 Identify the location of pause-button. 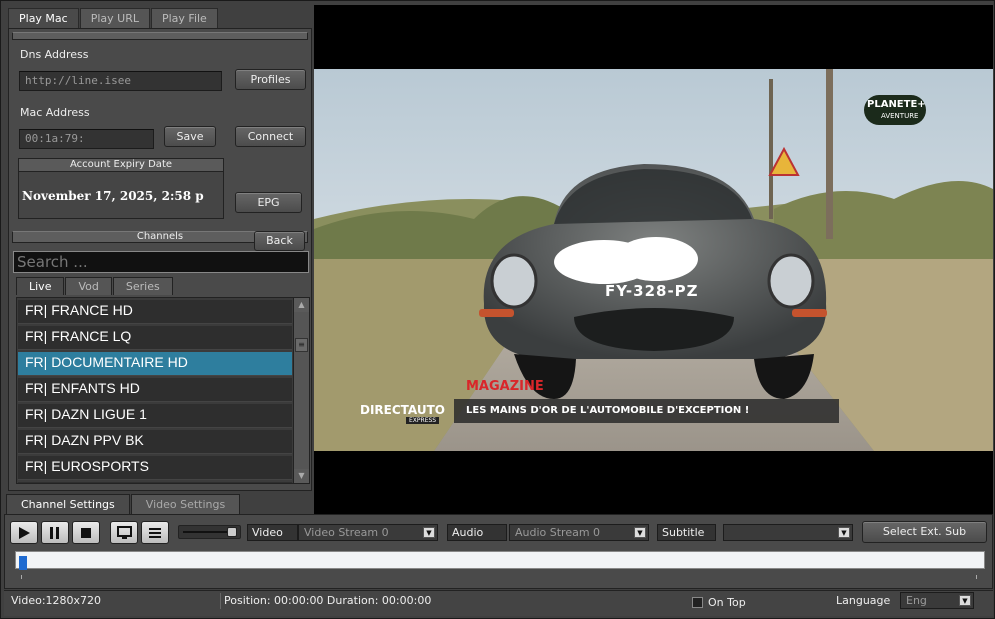
(55, 532).